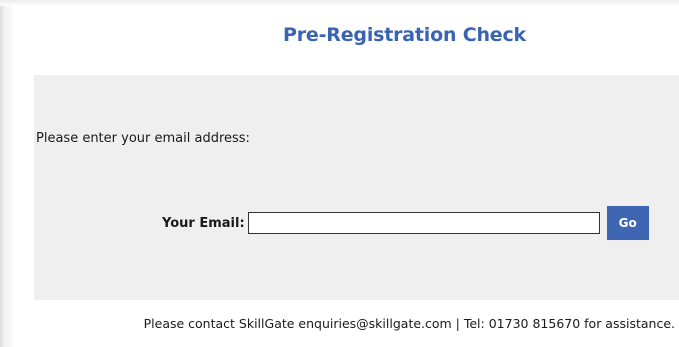 Image resolution: width=679 pixels, height=347 pixels. I want to click on email-label: Your Email:, so click(203, 223).